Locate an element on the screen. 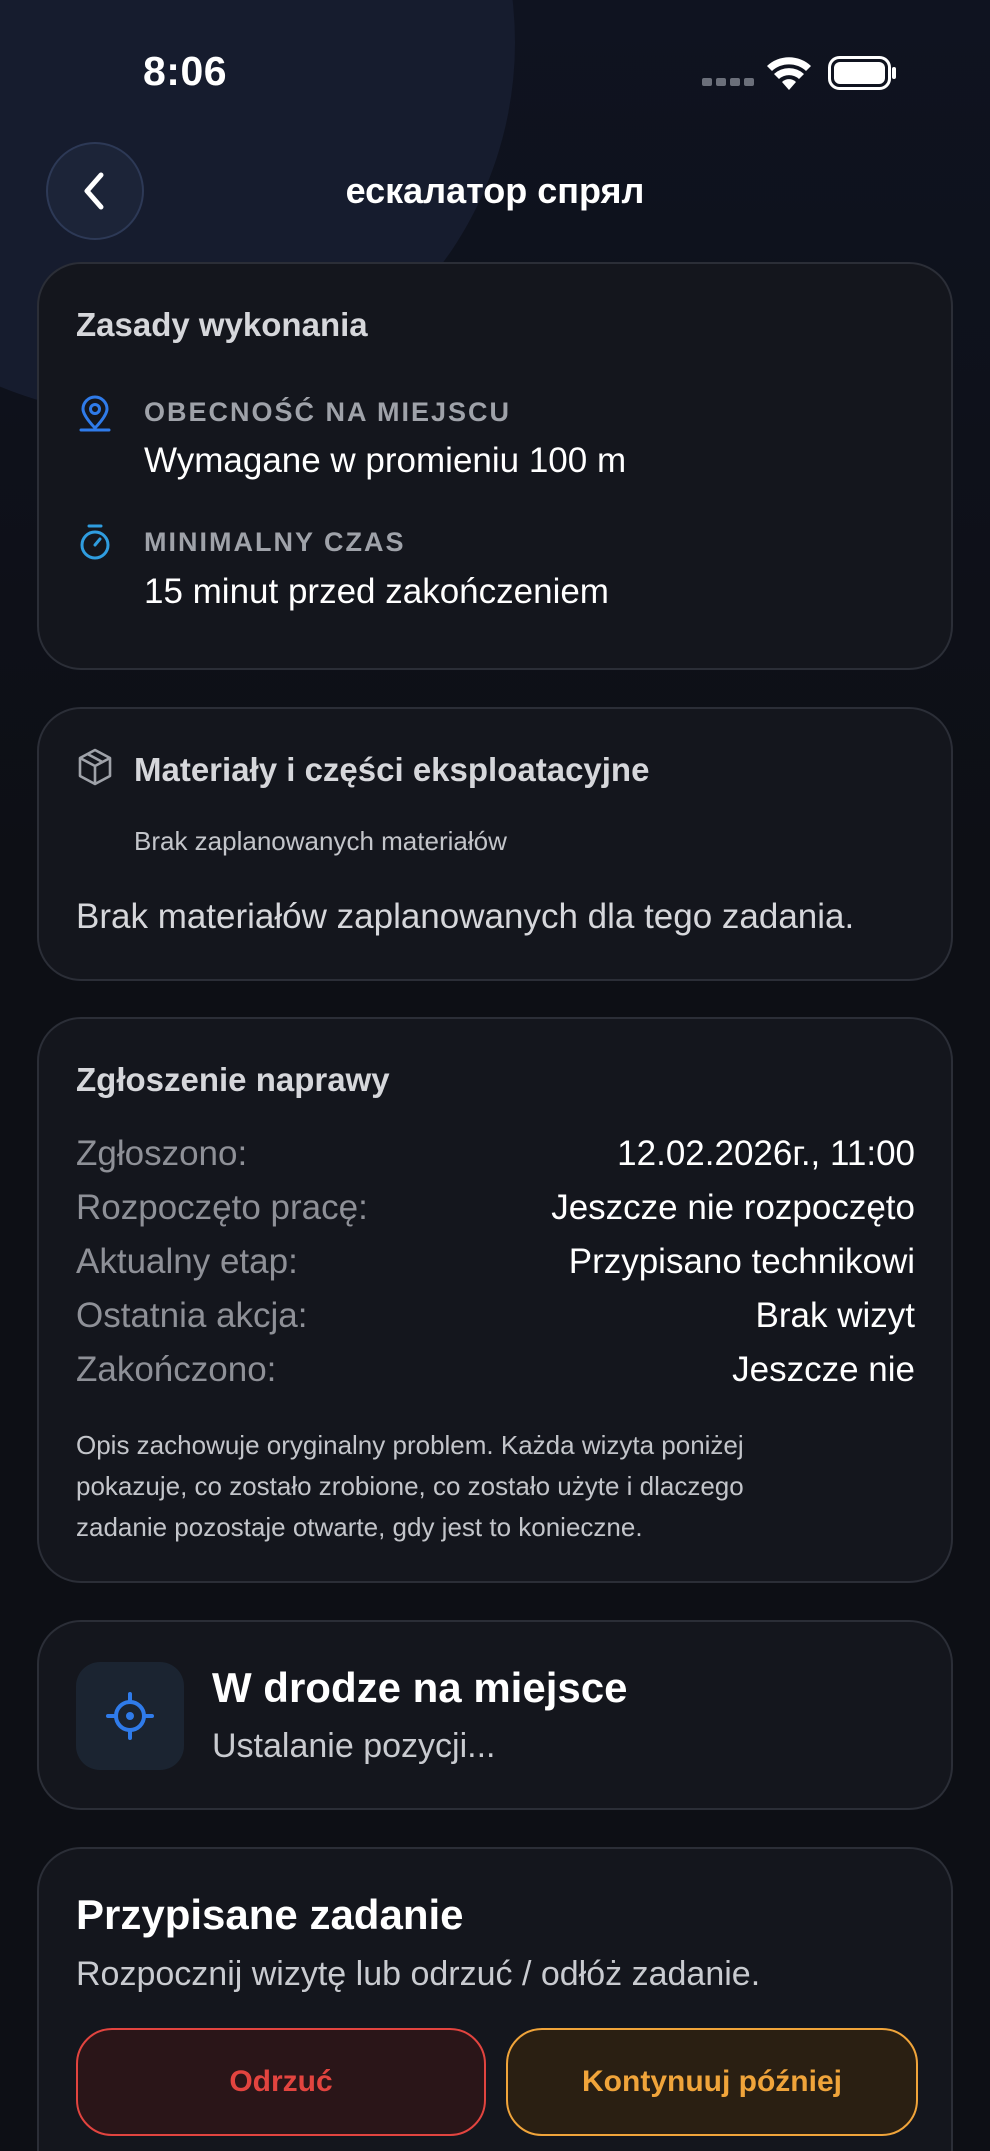 This screenshot has height=2151, width=990. battery-icon is located at coordinates (862, 73).